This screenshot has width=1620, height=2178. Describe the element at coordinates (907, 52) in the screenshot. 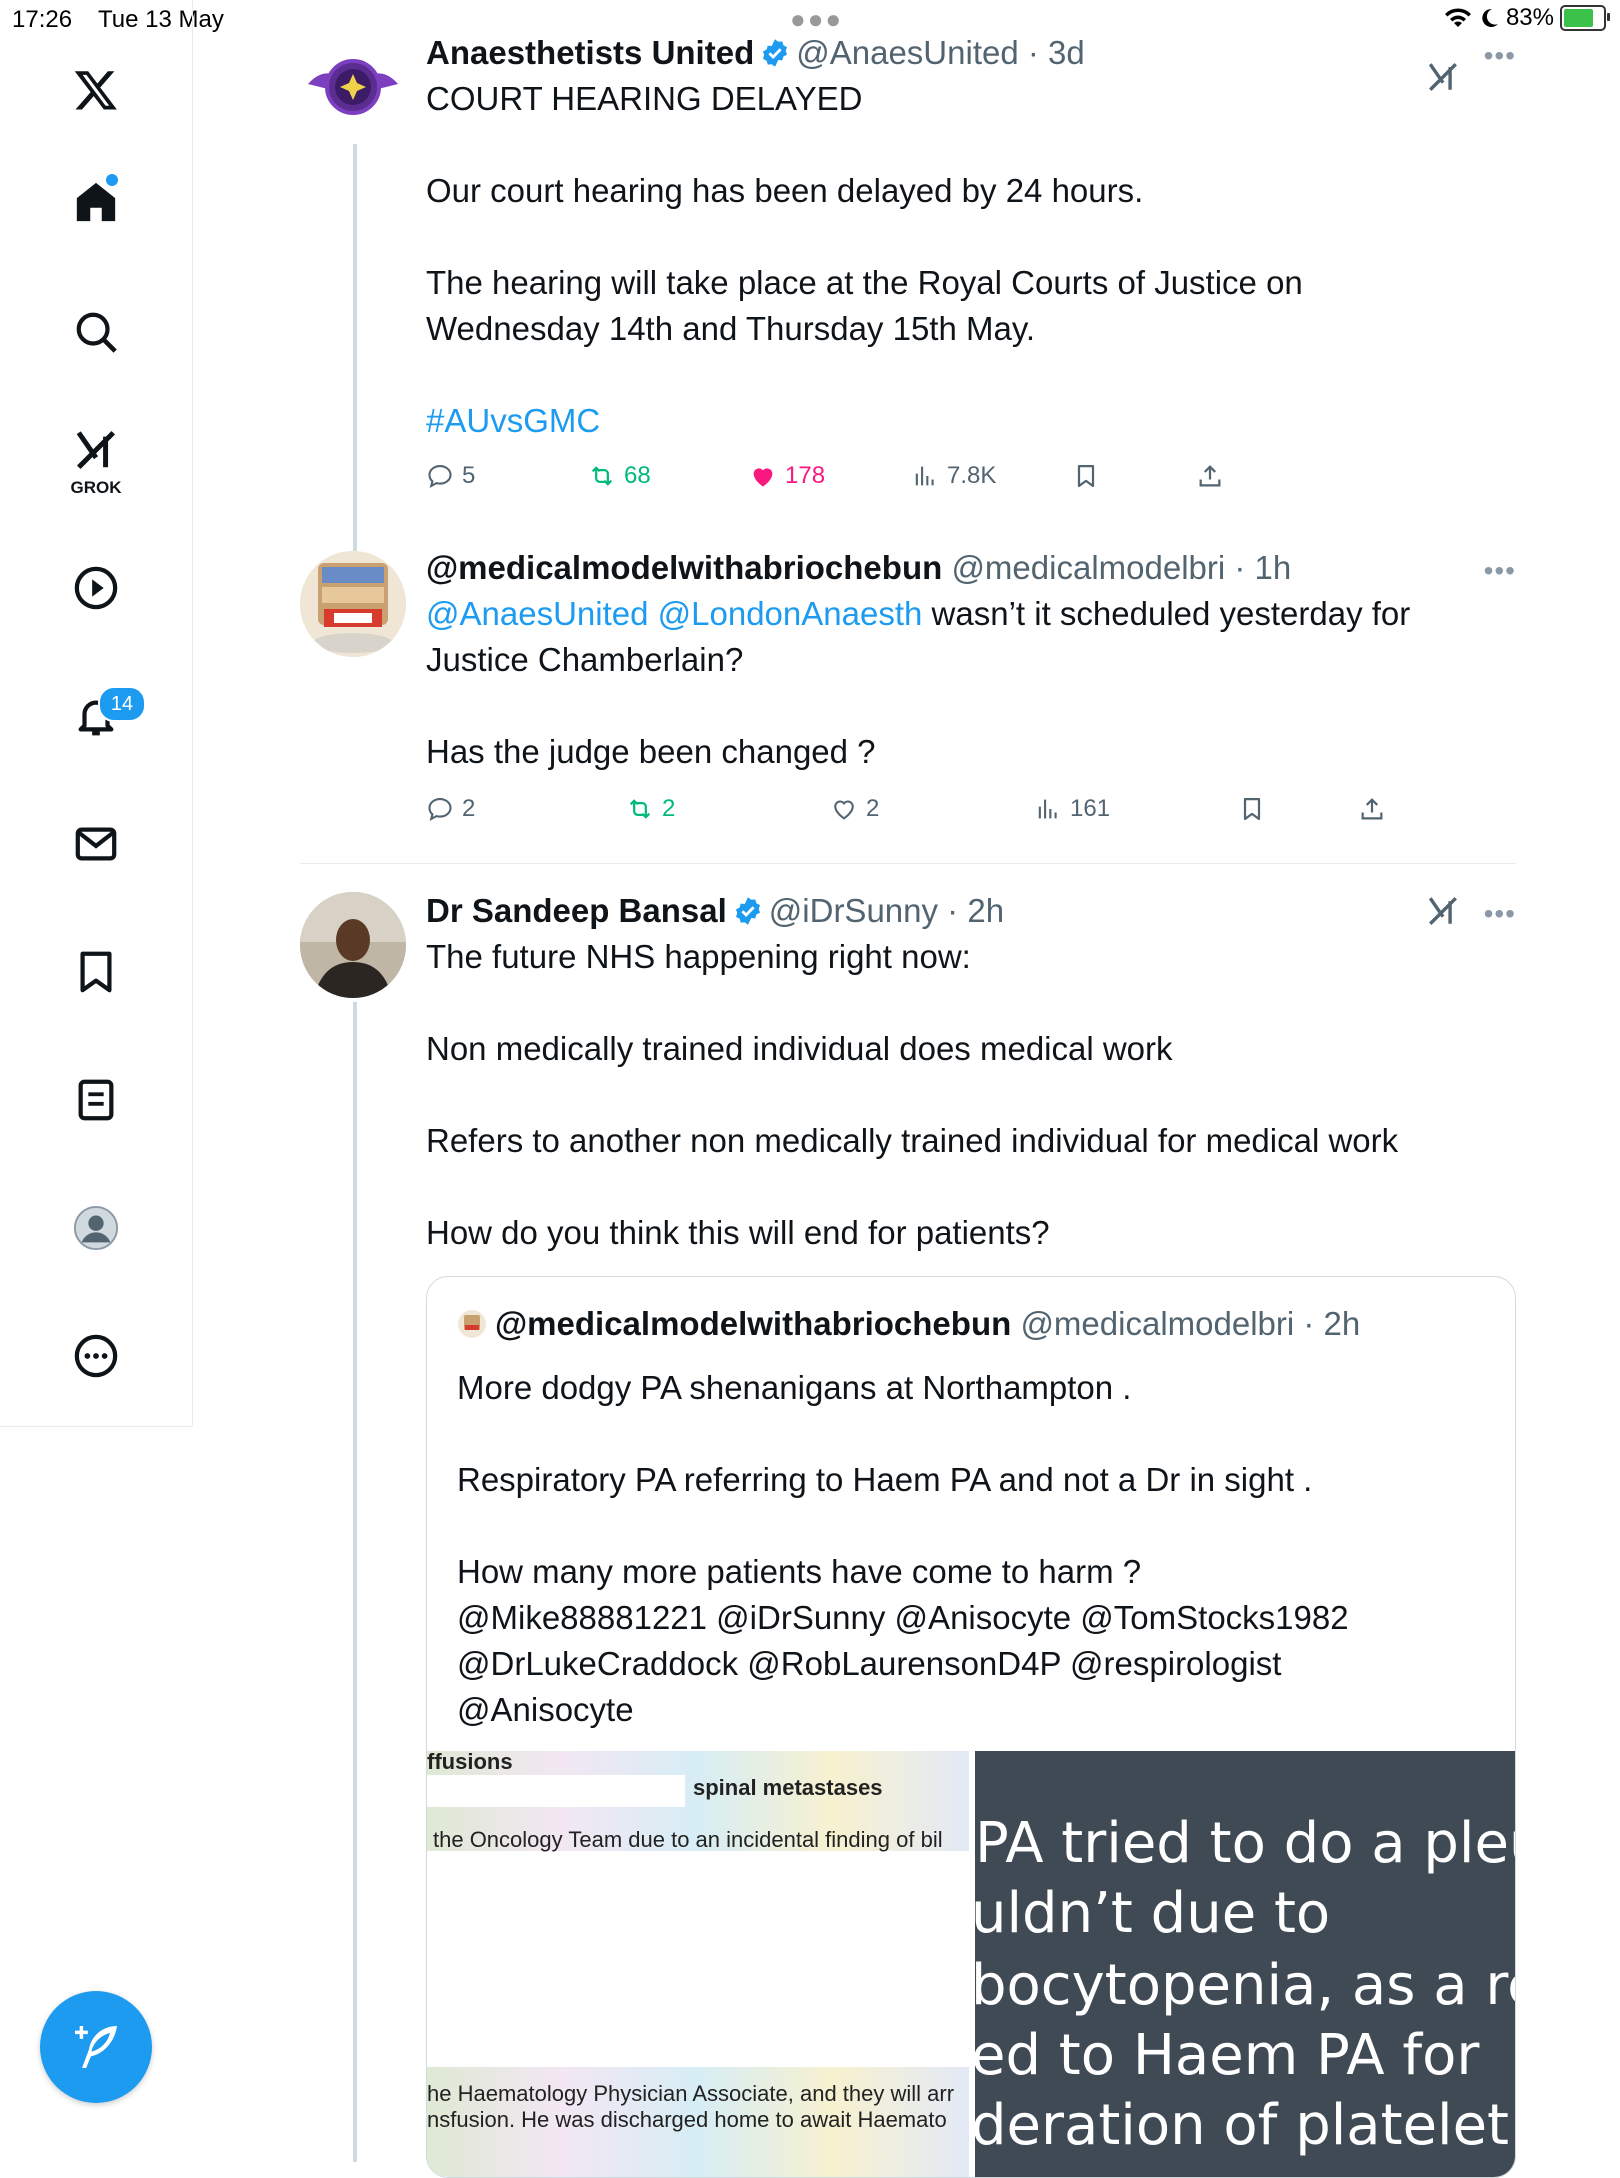

I see `author-handle: @AnaesUnited` at that location.